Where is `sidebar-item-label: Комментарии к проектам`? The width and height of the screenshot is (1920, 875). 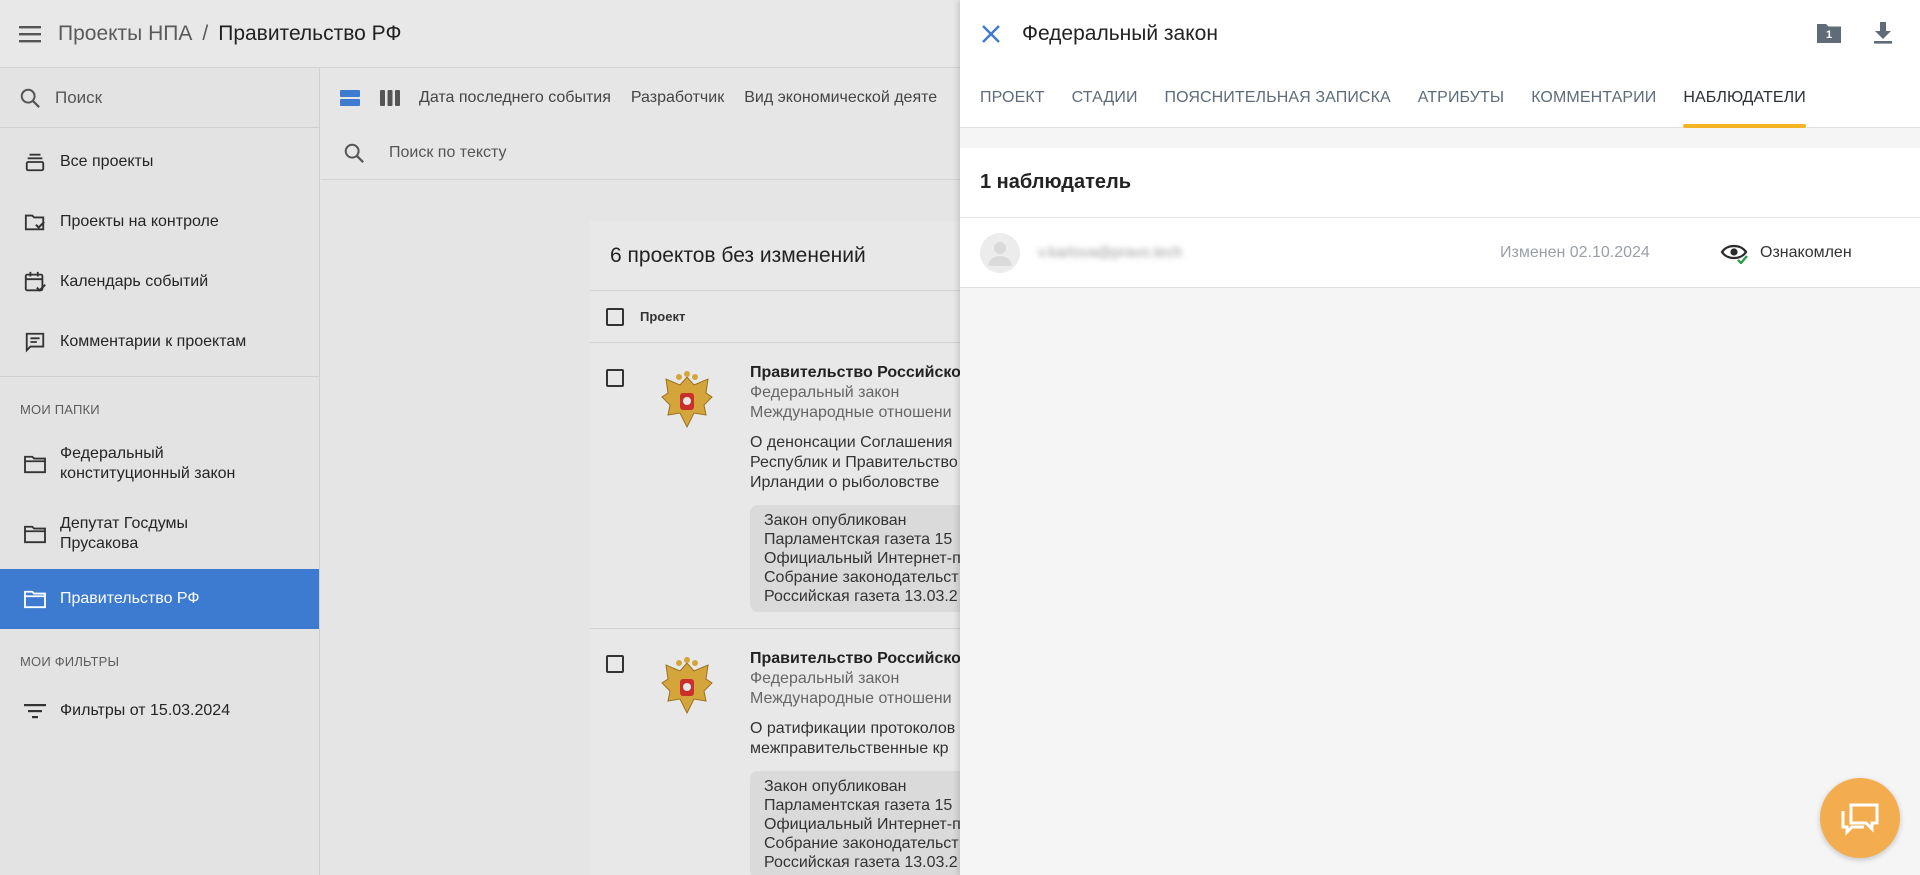
sidebar-item-label: Комментарии к проектам is located at coordinates (153, 341).